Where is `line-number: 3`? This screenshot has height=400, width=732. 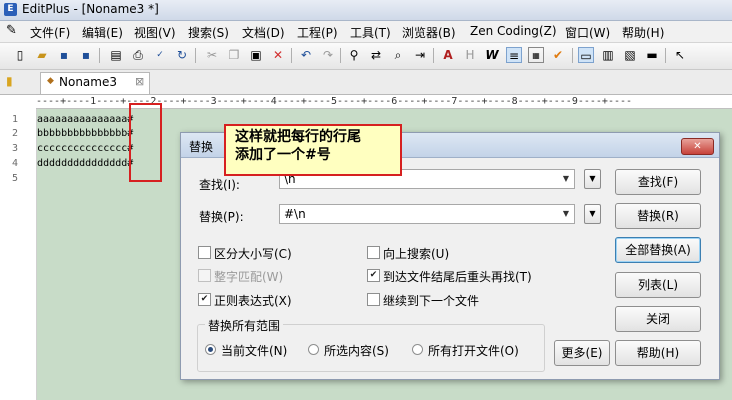 line-number: 3 is located at coordinates (15, 148).